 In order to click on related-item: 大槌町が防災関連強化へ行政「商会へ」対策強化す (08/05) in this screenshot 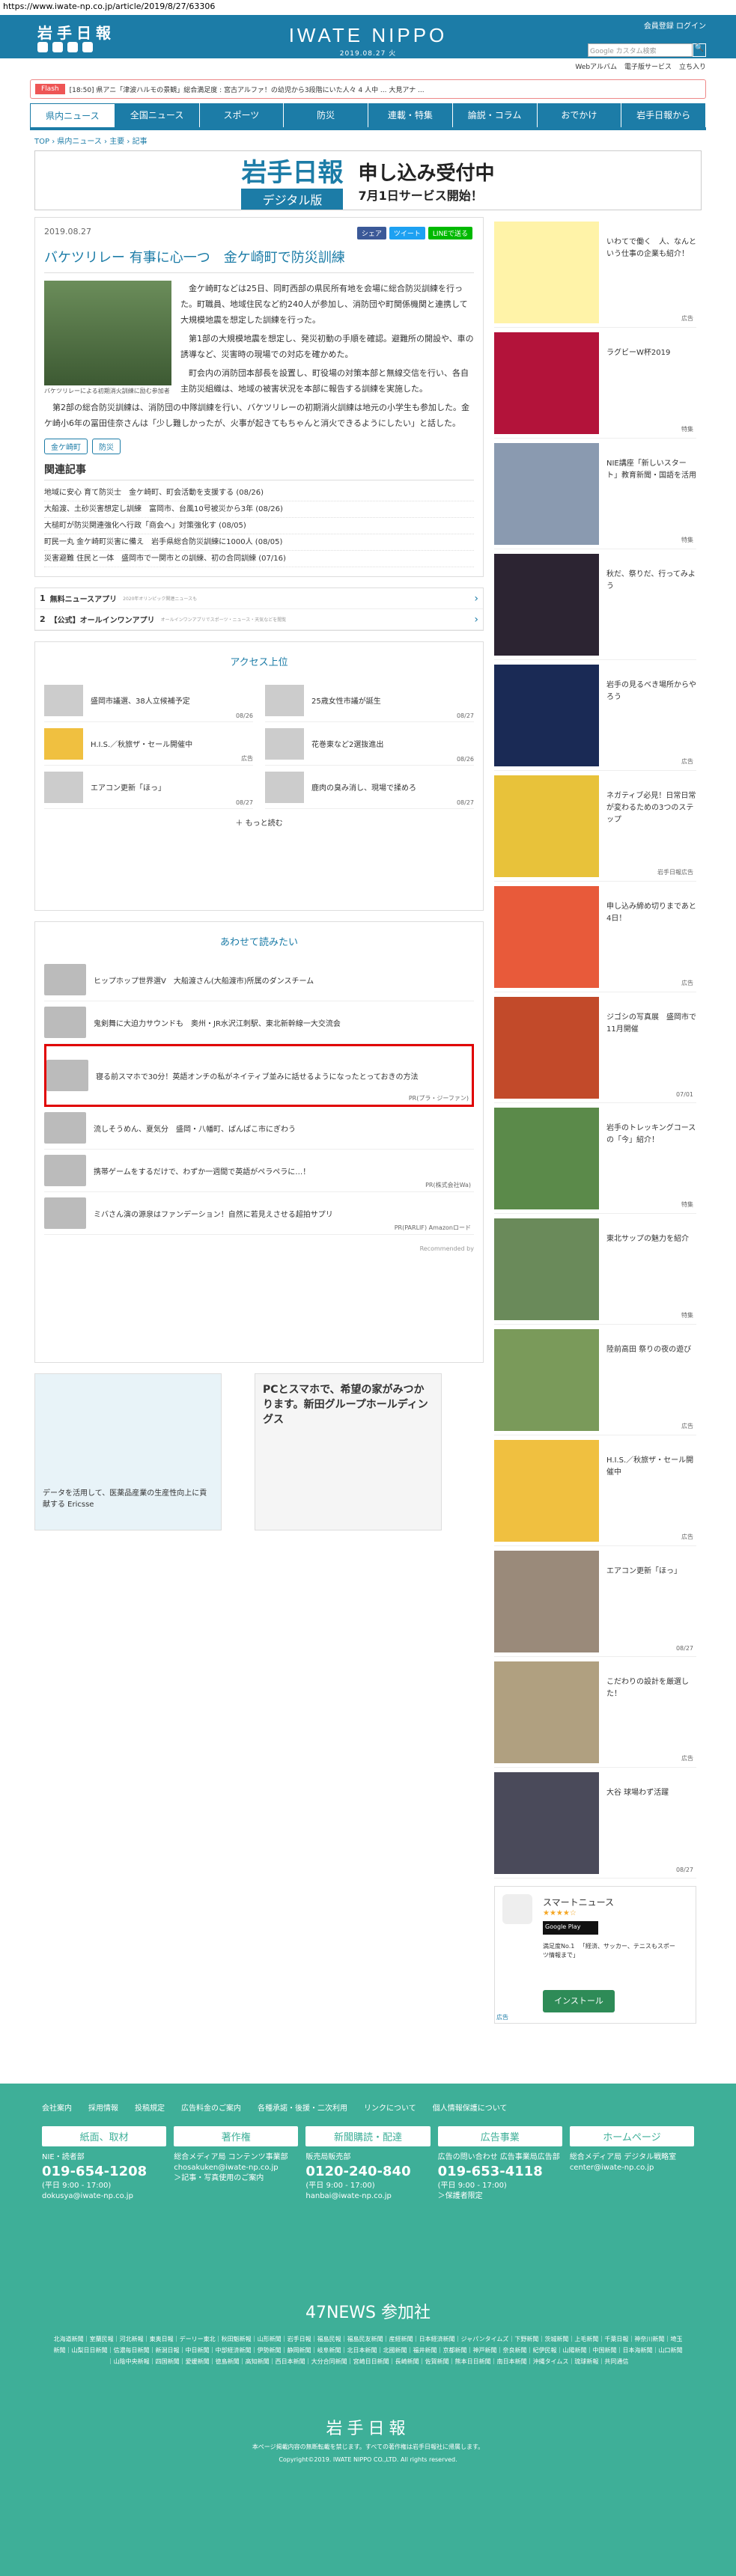, I will do `click(259, 526)`.